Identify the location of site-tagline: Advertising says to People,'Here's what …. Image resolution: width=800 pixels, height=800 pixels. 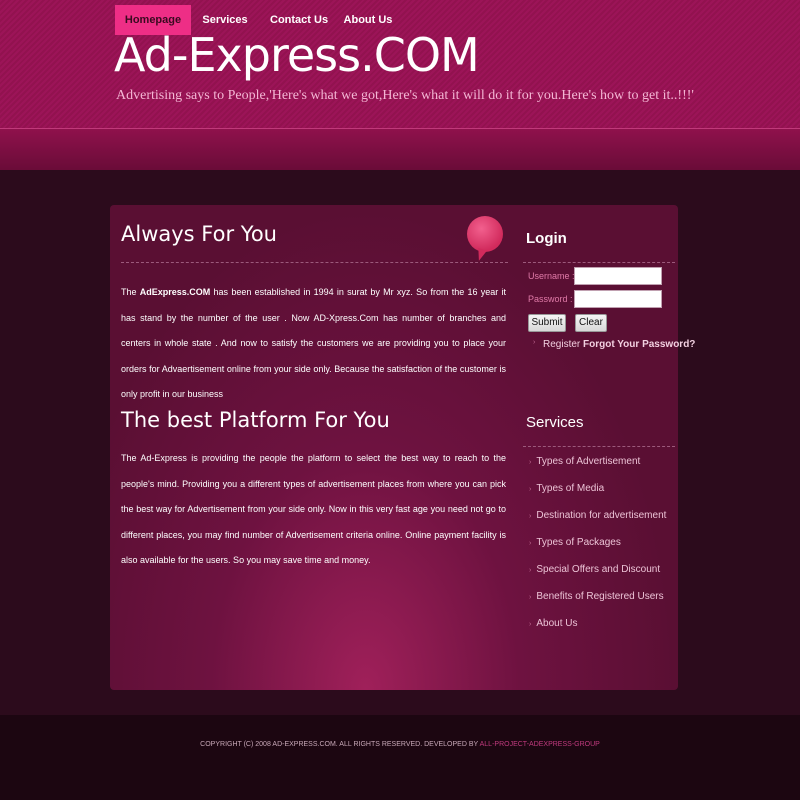
(405, 95).